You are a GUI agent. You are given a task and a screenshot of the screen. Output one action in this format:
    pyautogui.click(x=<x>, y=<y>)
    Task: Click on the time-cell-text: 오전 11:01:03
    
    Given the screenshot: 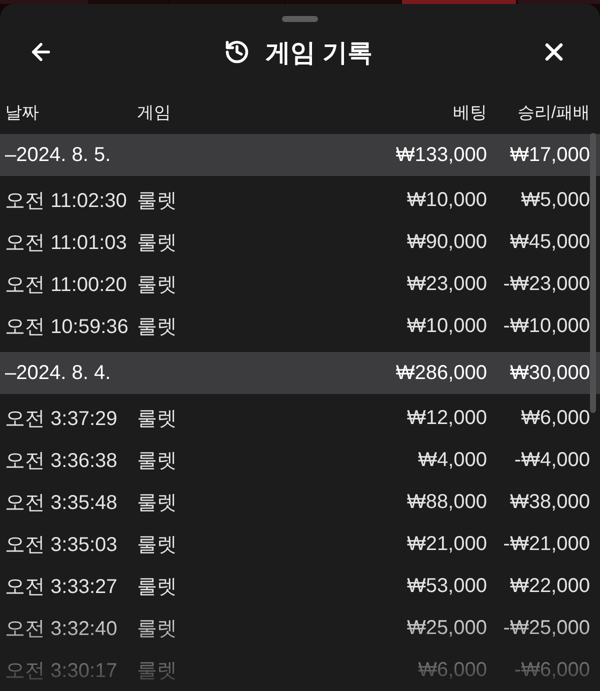 What is the action you would take?
    pyautogui.click(x=66, y=243)
    